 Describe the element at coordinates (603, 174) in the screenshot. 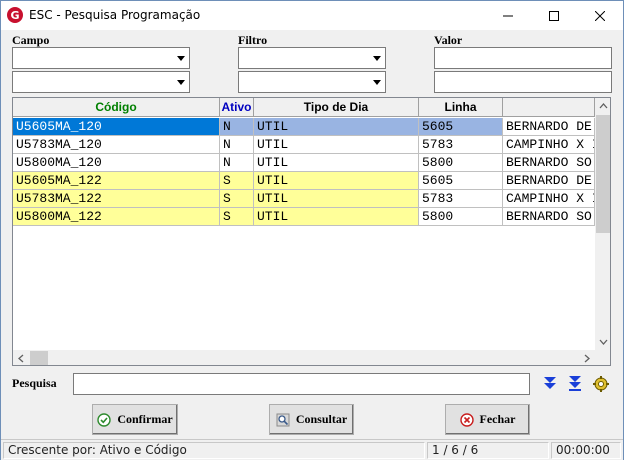

I see `vertical-scroll-thumb` at that location.